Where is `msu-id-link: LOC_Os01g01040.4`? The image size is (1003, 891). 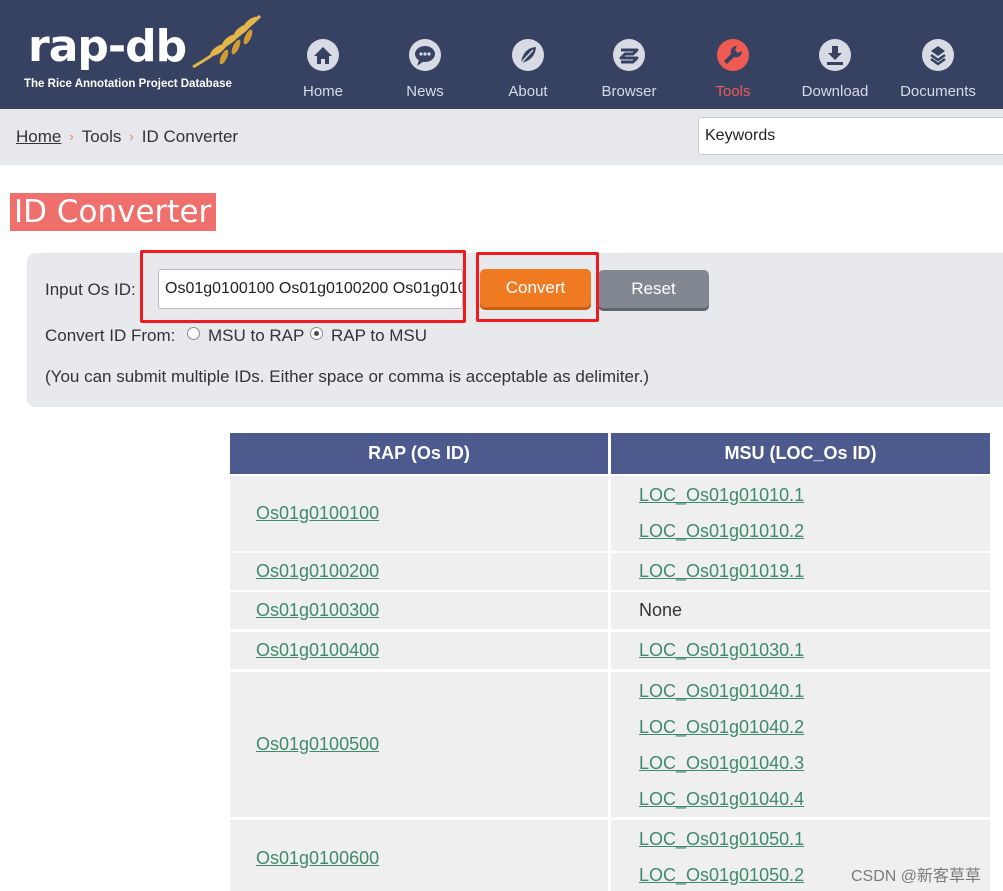
msu-id-link: LOC_Os01g01040.4 is located at coordinates (721, 799).